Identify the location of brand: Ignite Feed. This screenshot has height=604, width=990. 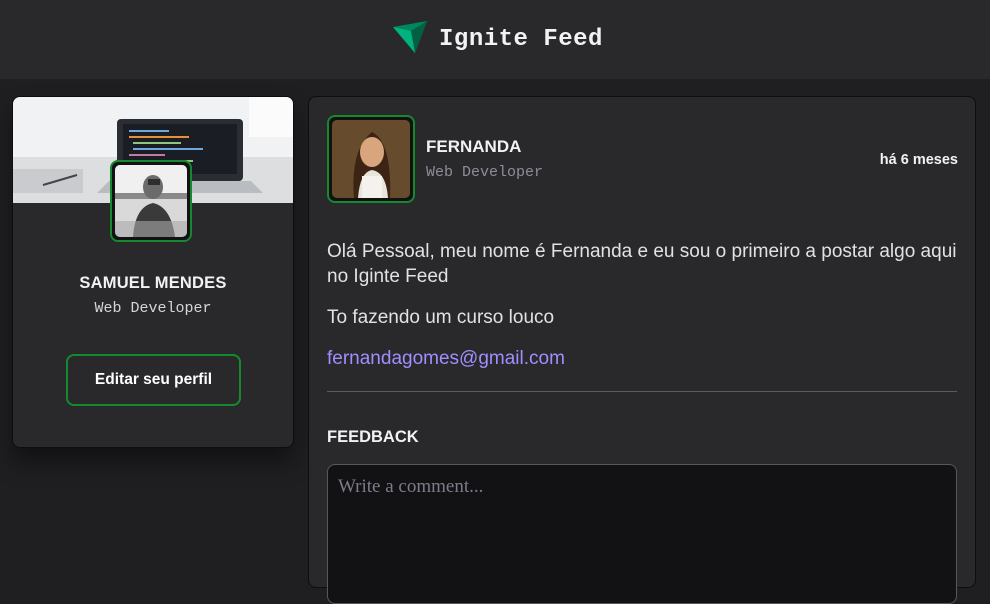
(497, 39).